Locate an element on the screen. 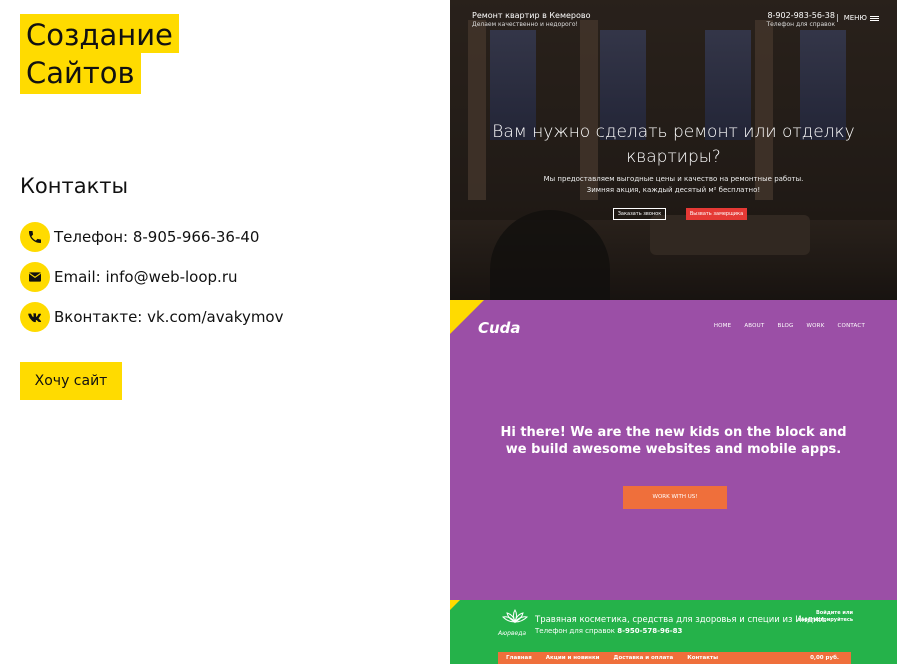  contact-vk-text: Вконтакте: vk.com/avakymov is located at coordinates (169, 317).